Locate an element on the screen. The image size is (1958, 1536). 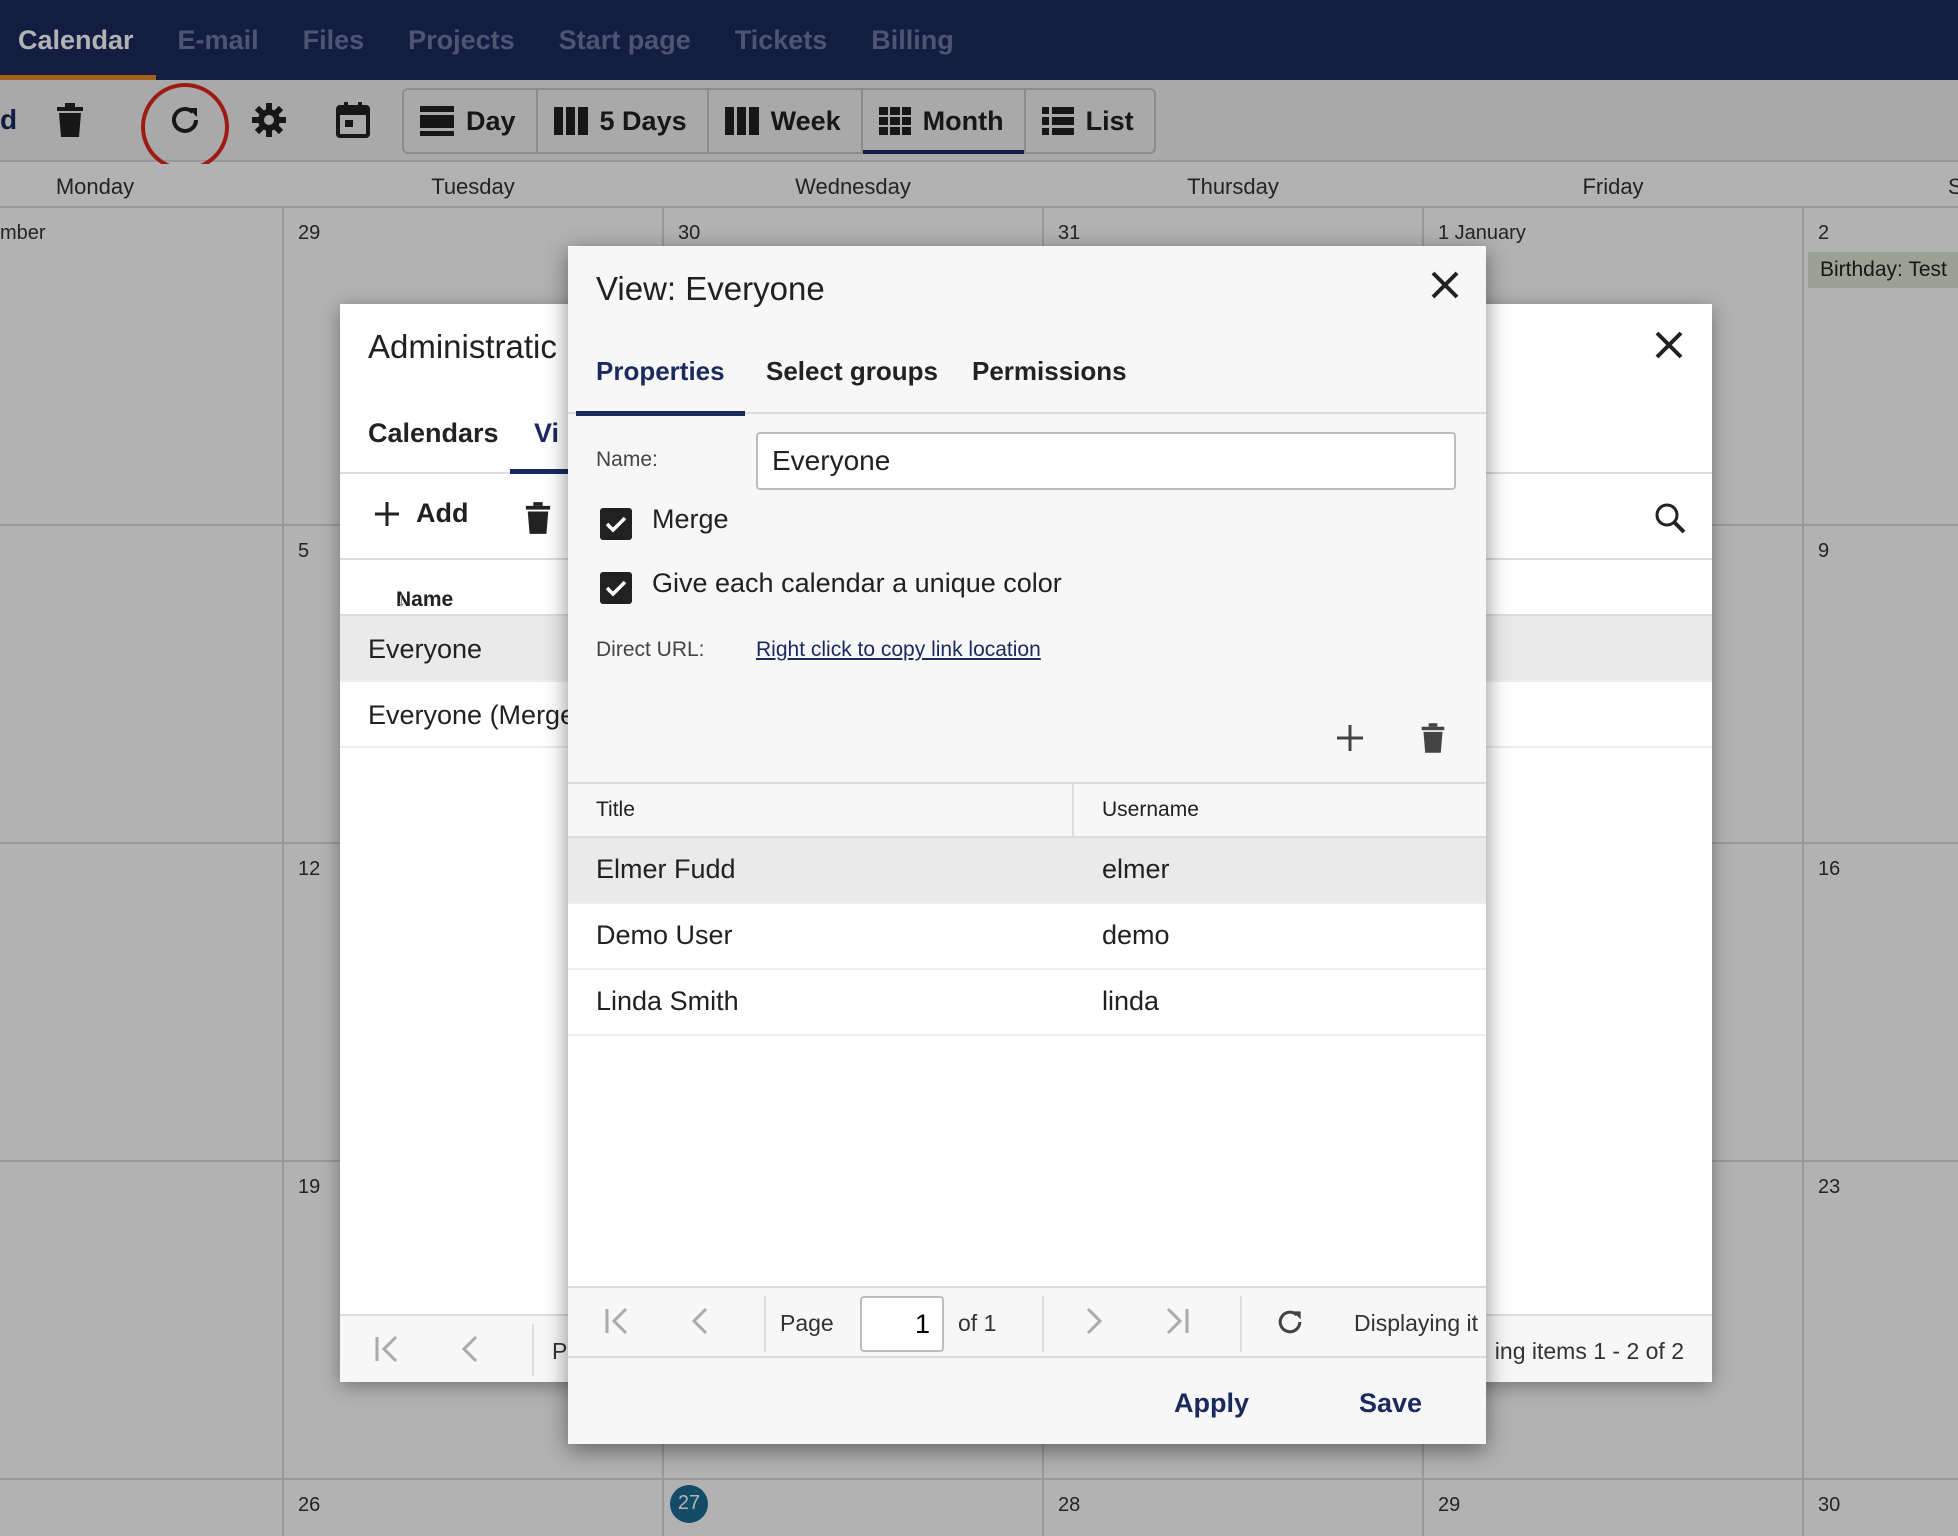
tab-permissions: Permissions is located at coordinates (1049, 385).